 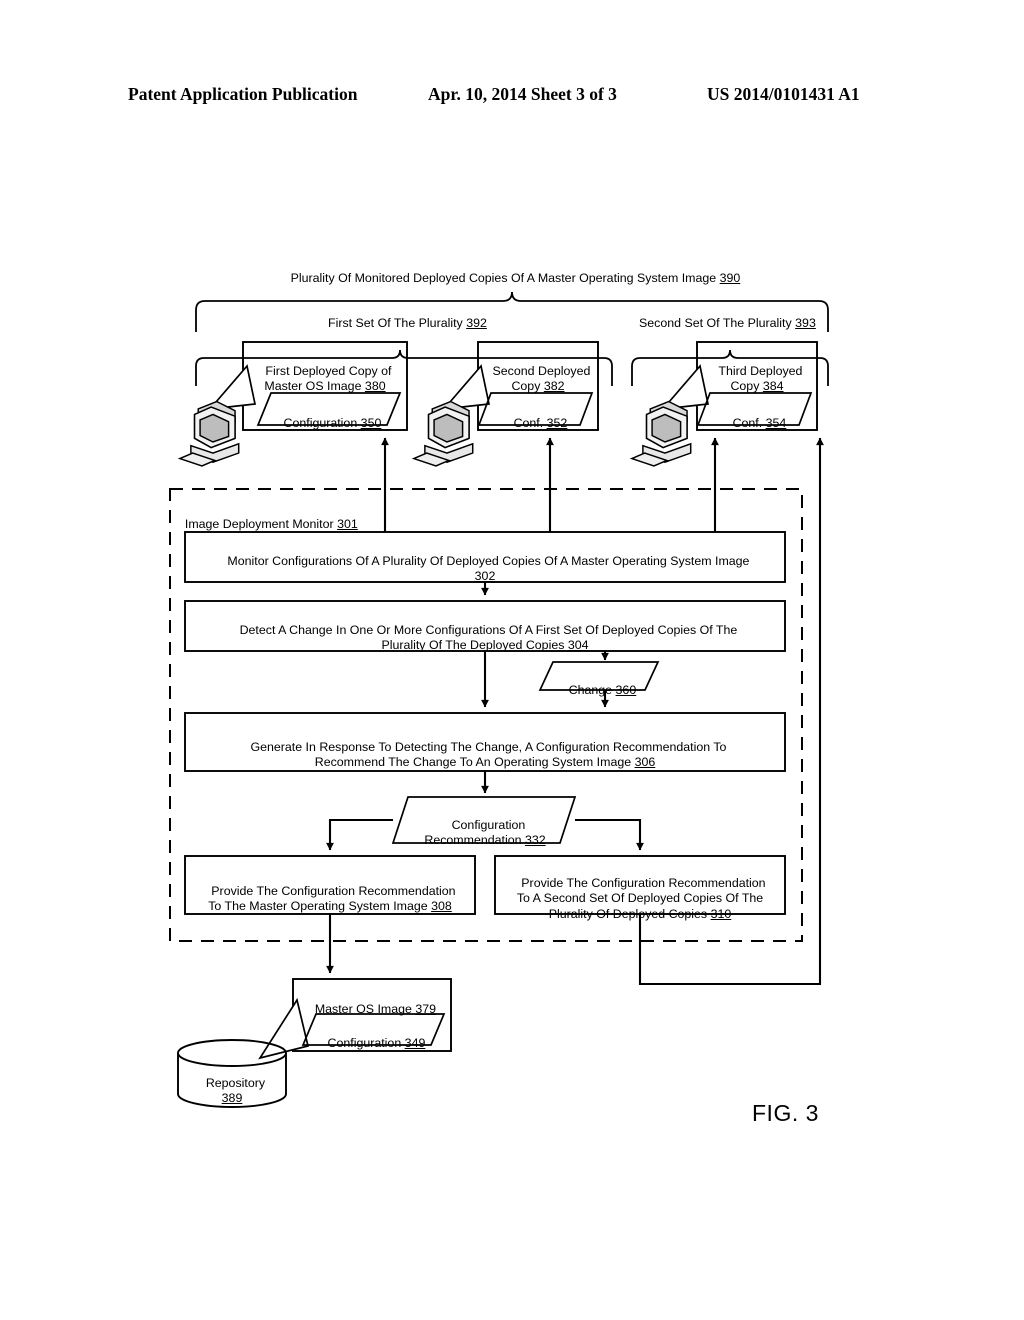 I want to click on ref-380: 380, so click(x=375, y=386).